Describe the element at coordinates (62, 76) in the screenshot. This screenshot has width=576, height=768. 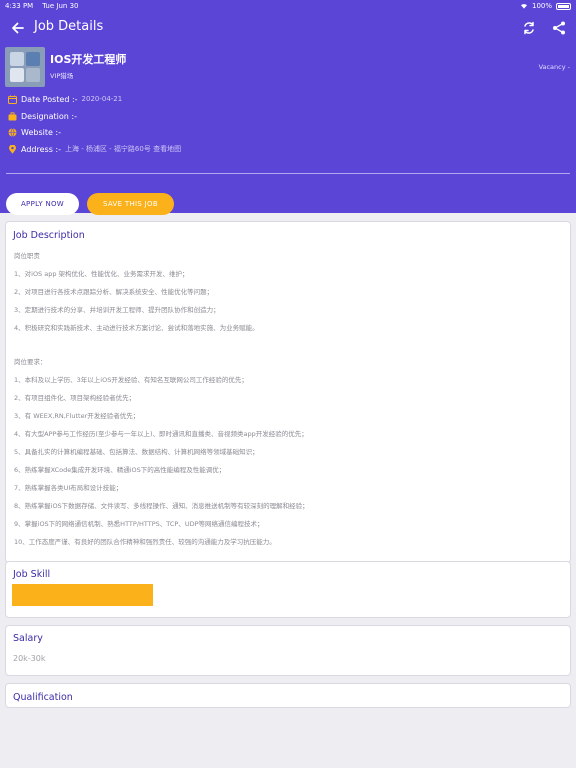
I see `company-name: VIP猎场` at that location.